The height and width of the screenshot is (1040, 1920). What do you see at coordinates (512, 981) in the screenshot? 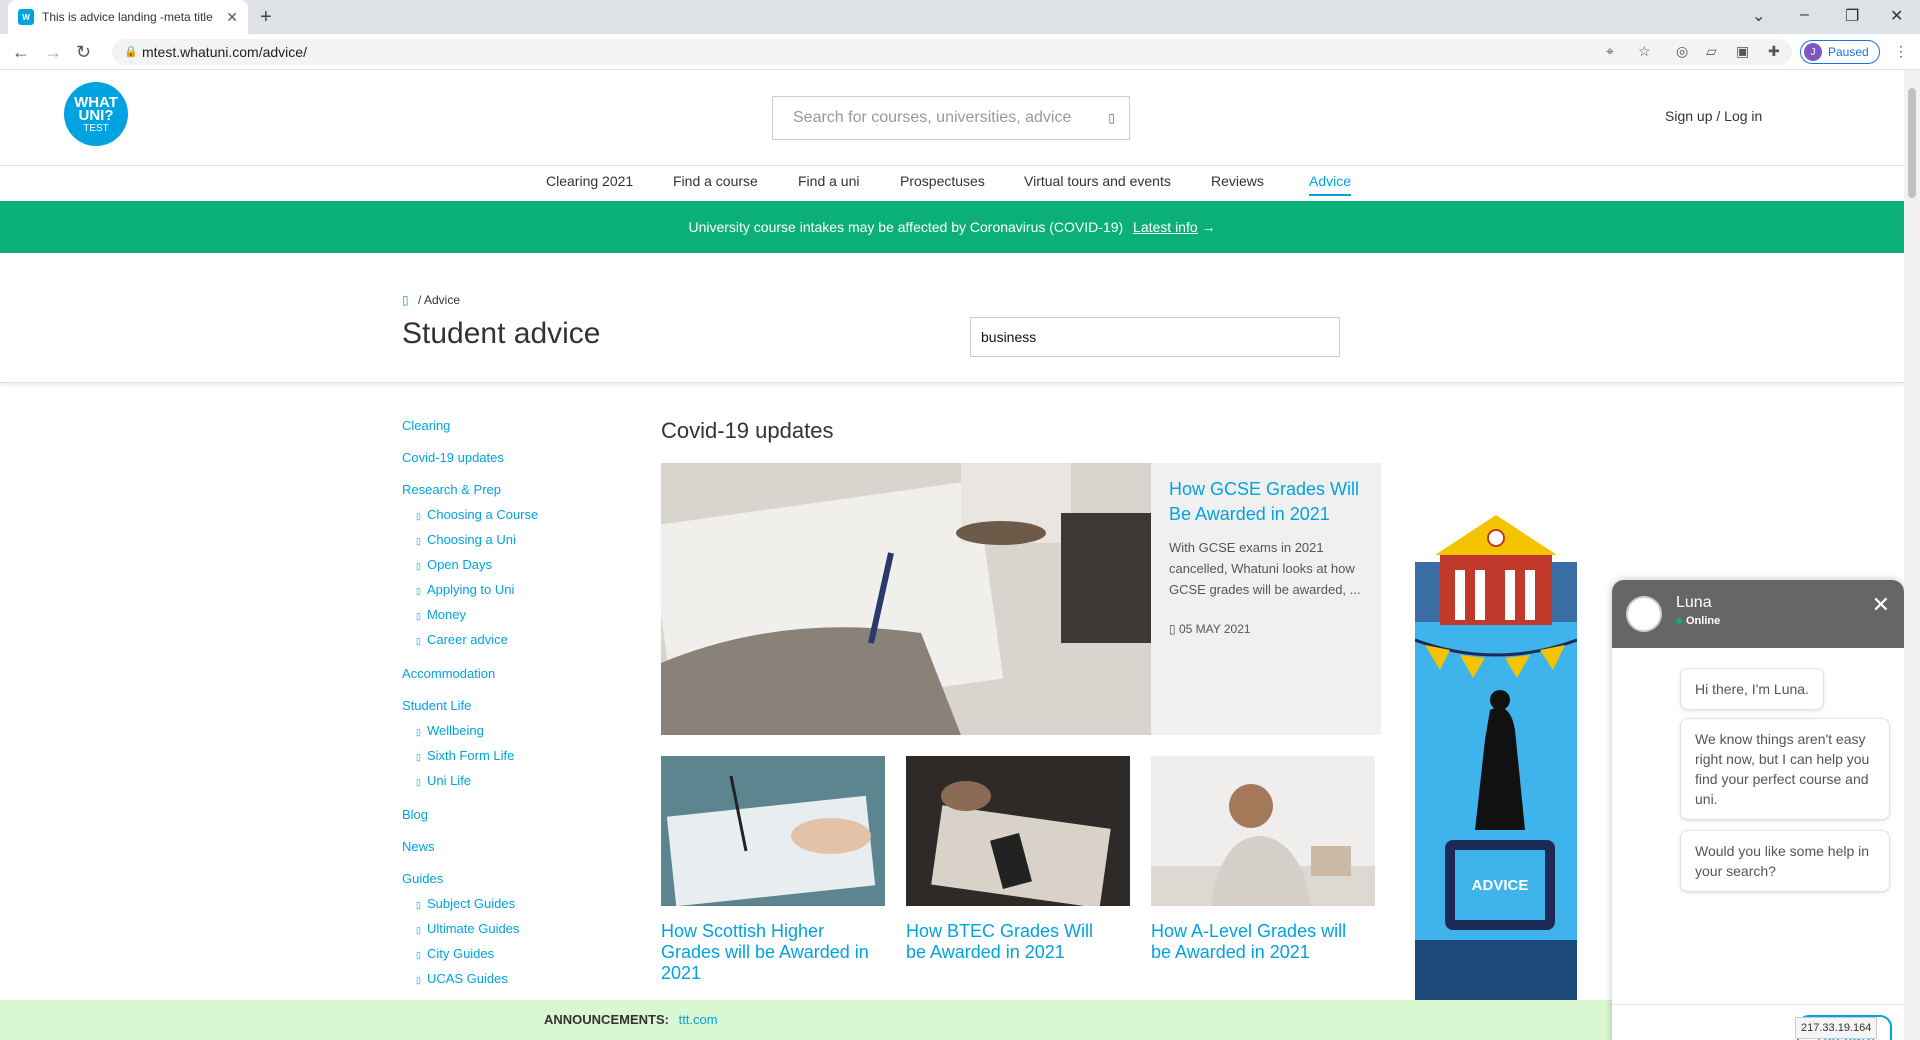
I see `sidebar-subitem: ▯ UCAS Guides` at bounding box center [512, 981].